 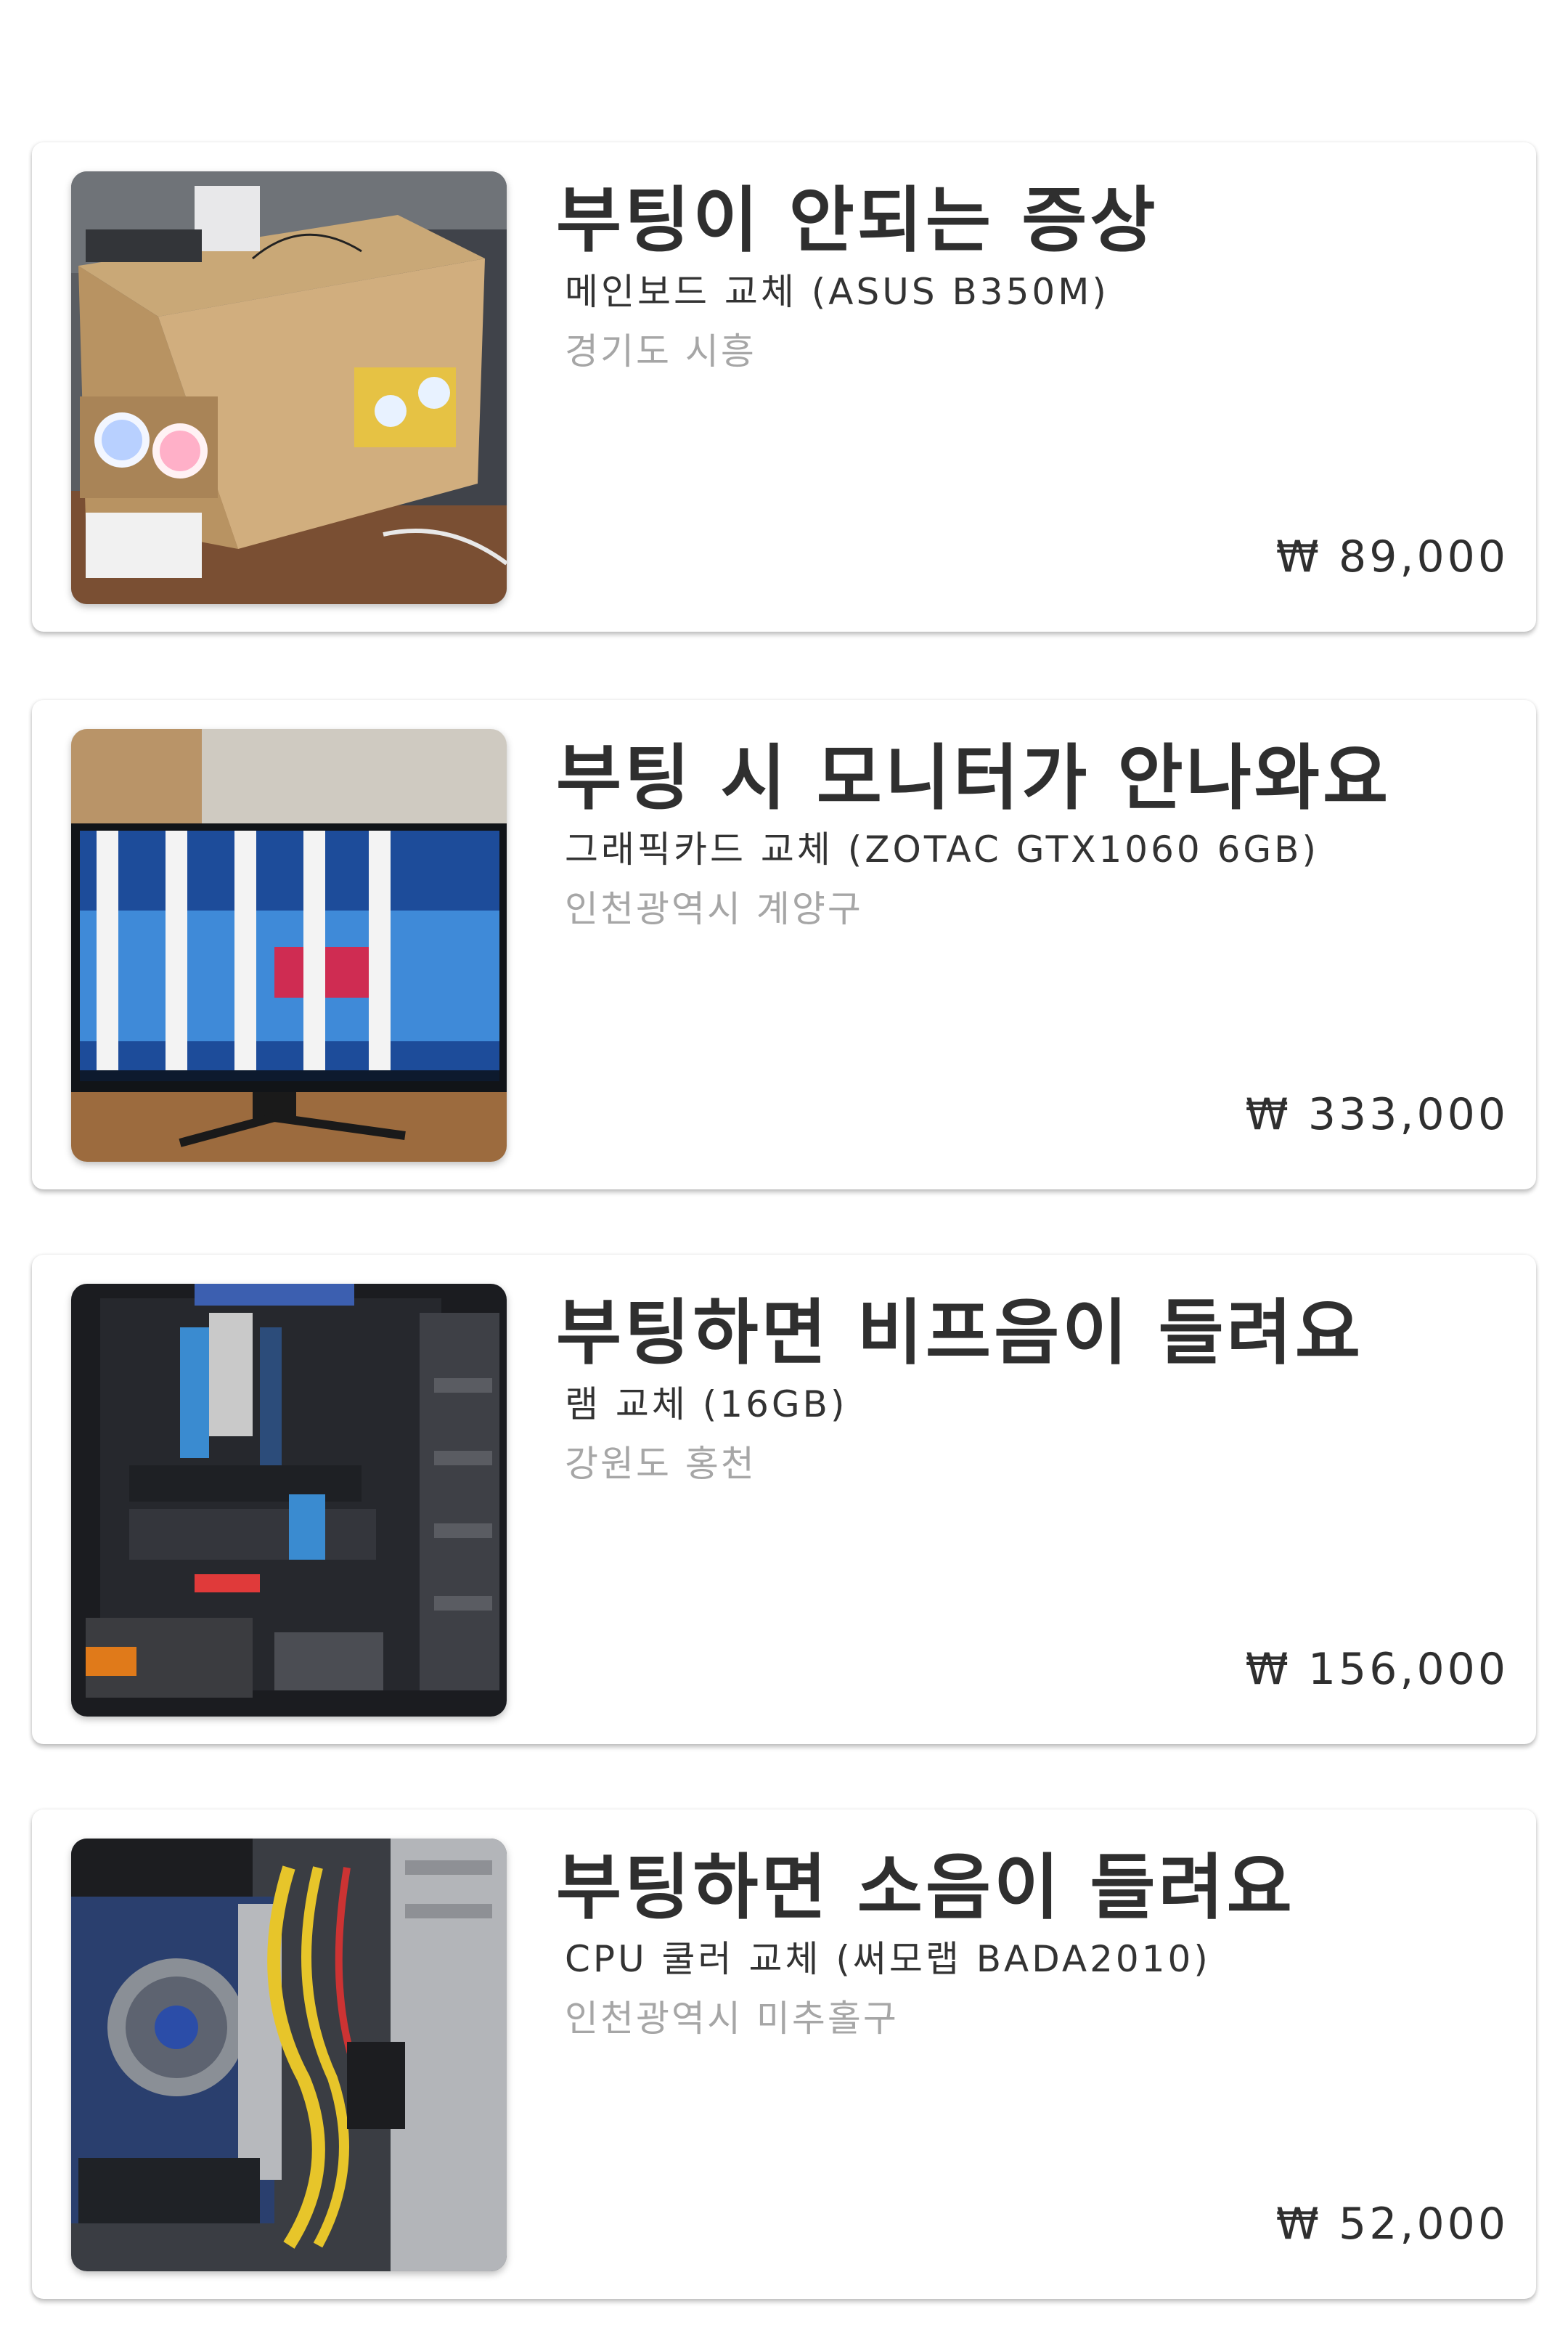 I want to click on listing-price: ₩ 333,000, so click(x=1377, y=1114).